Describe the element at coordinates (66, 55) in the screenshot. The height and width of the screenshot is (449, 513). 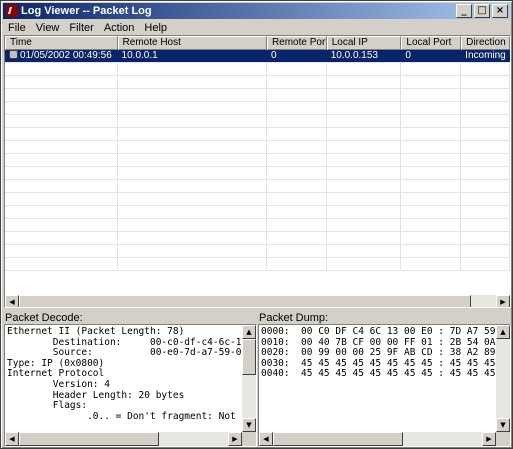
I see `cell-time-text: 01/05/2002 00:49:56` at that location.